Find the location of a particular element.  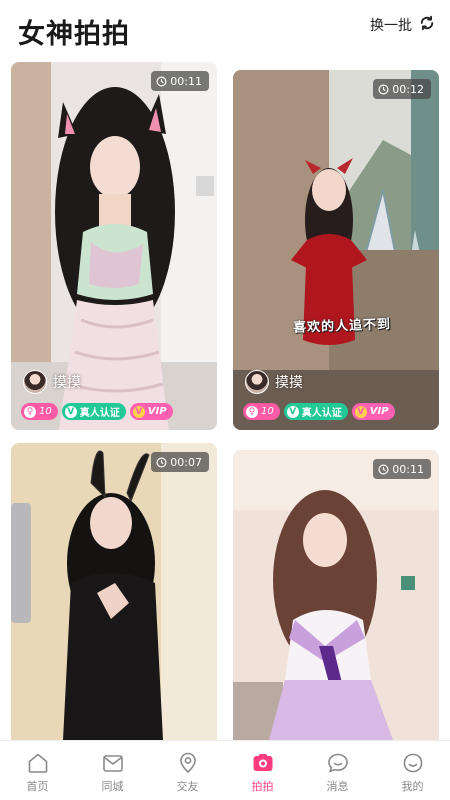

home-icon is located at coordinates (37, 763).